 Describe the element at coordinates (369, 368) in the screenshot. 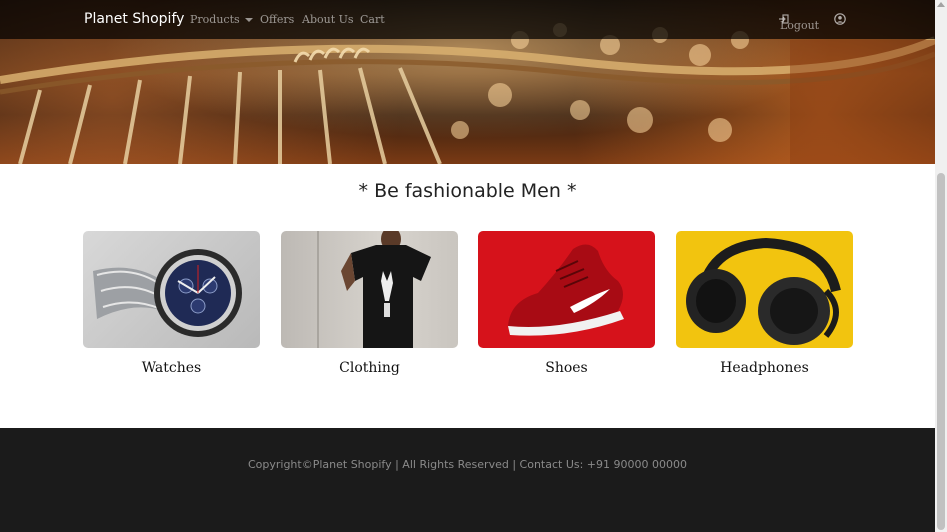

I see `category-label: Clothing` at that location.